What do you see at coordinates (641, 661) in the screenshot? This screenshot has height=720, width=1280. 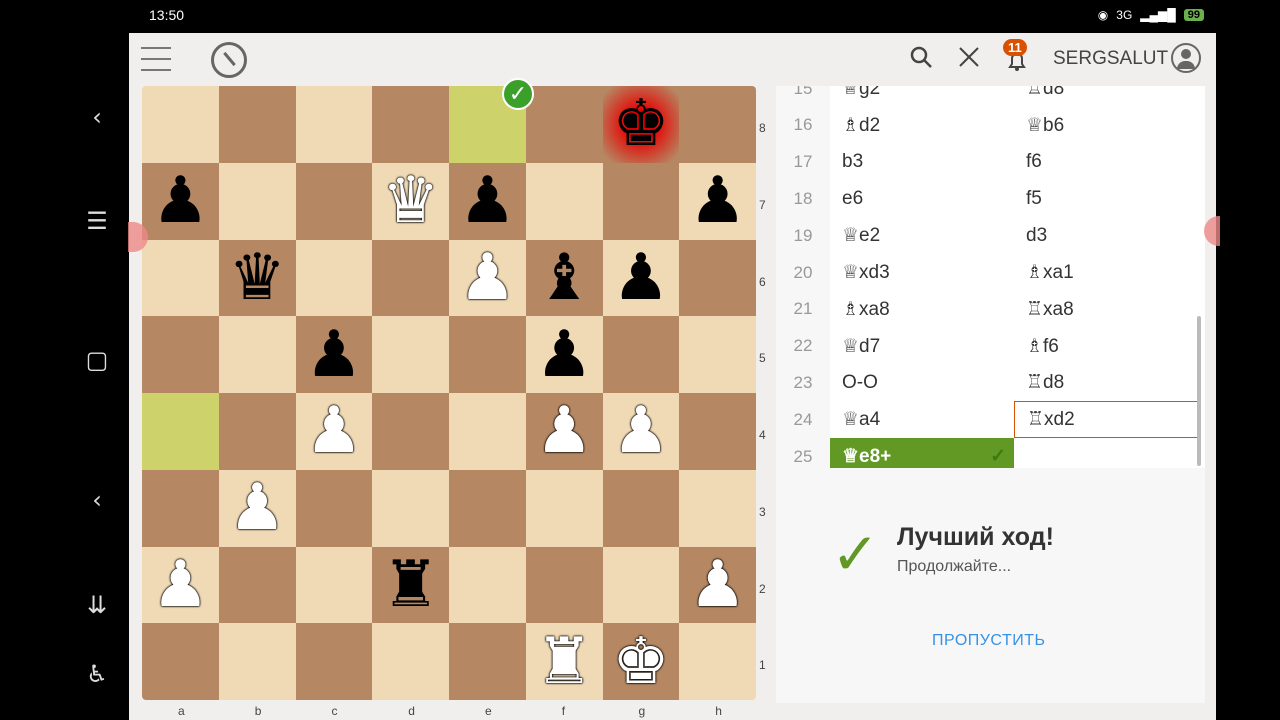 I see `square-g1: ♚` at bounding box center [641, 661].